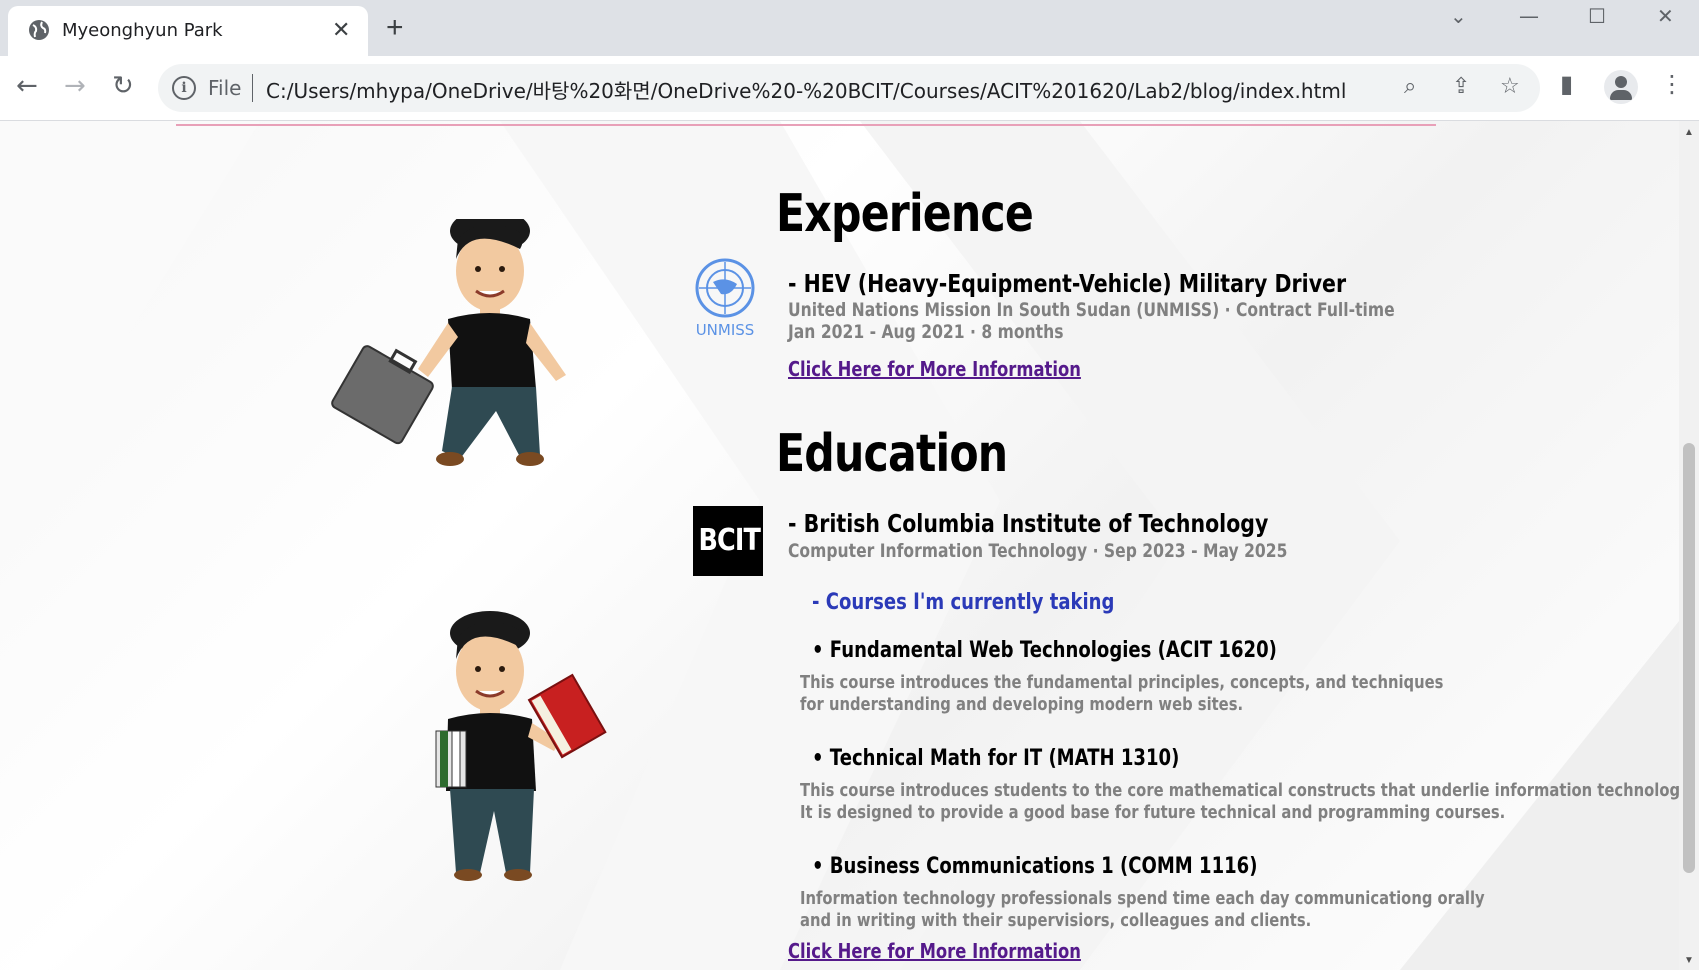  Describe the element at coordinates (849, 28) in the screenshot. I see `browser-tab-bar: Myeonghyun Park ✕ + ⌄ — ☐ ✕` at that location.